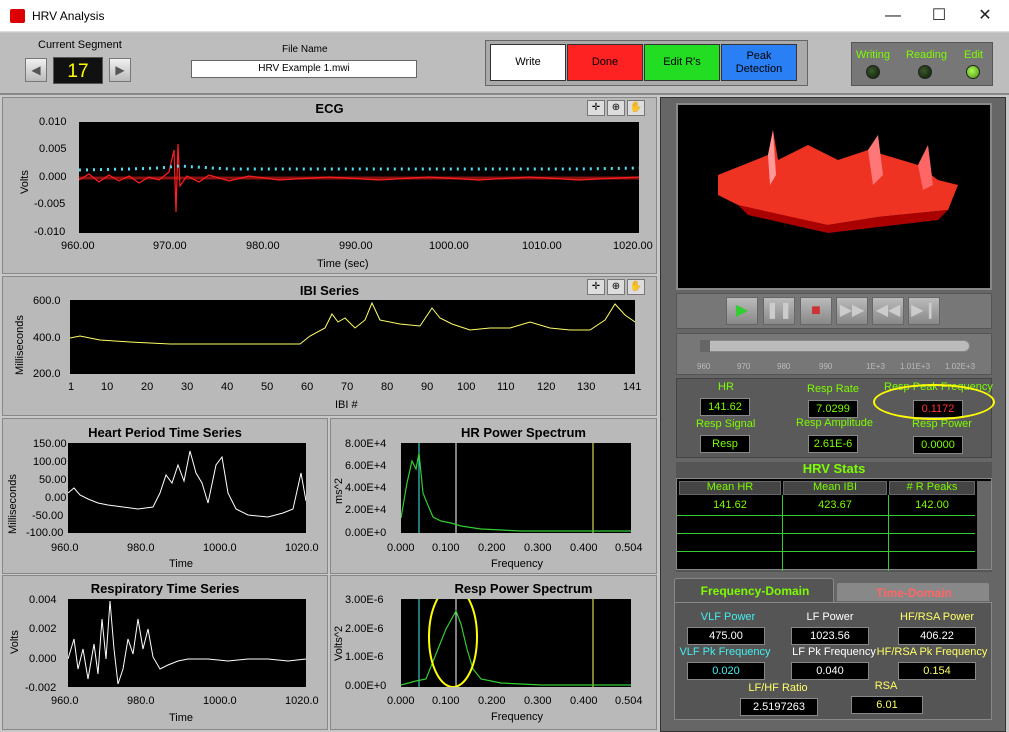  I want to click on resp-rate-value: 7.0299, so click(833, 409).